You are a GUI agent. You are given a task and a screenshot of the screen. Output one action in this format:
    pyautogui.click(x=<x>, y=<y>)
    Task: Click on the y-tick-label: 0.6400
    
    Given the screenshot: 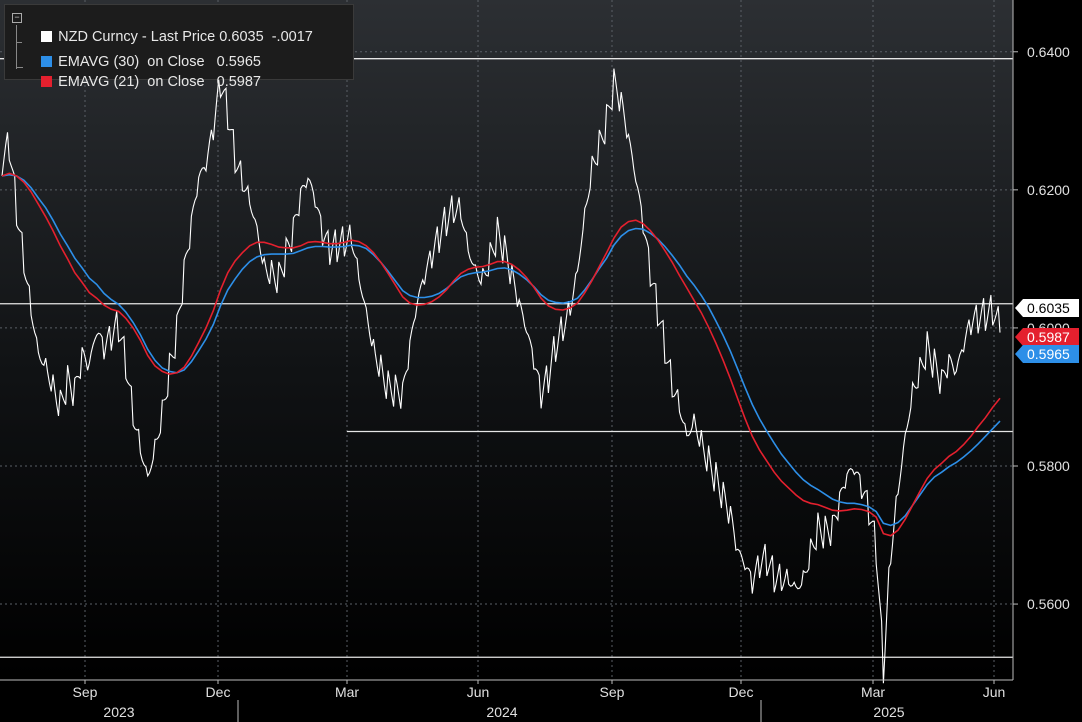 What is the action you would take?
    pyautogui.click(x=1048, y=52)
    